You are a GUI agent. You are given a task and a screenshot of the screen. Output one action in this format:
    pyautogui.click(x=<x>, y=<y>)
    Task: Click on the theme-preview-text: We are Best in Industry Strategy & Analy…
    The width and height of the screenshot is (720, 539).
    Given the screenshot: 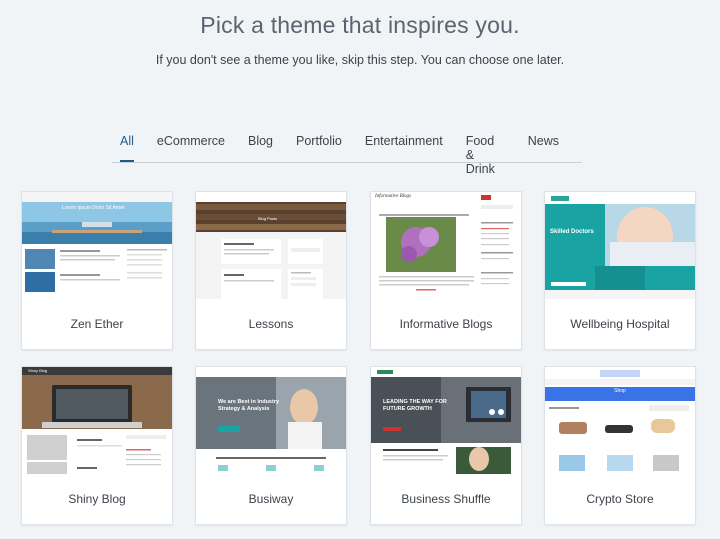 What is the action you would take?
    pyautogui.click(x=249, y=405)
    